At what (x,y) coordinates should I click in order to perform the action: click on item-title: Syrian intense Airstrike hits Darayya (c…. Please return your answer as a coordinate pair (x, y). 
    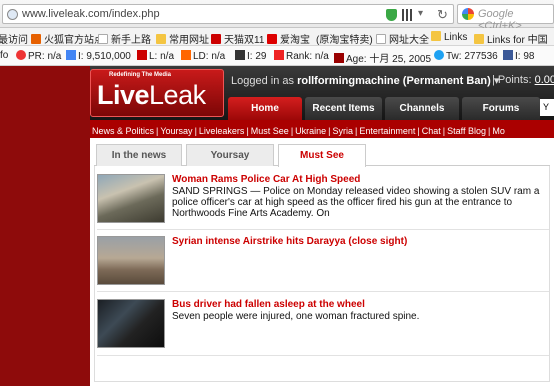
    Looking at the image, I should click on (289, 241).